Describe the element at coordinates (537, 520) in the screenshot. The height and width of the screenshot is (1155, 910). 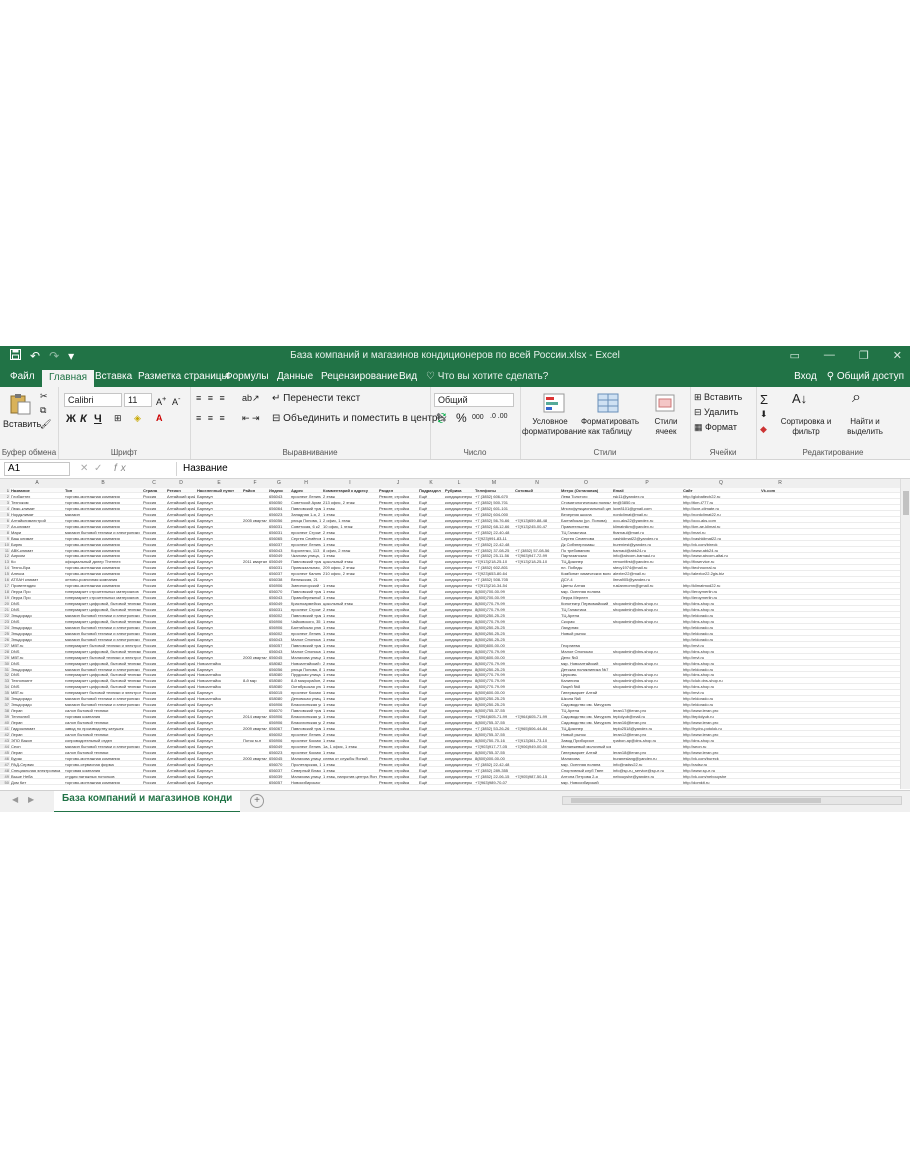
I see `table-cell: +7(913)659-88-48` at that location.